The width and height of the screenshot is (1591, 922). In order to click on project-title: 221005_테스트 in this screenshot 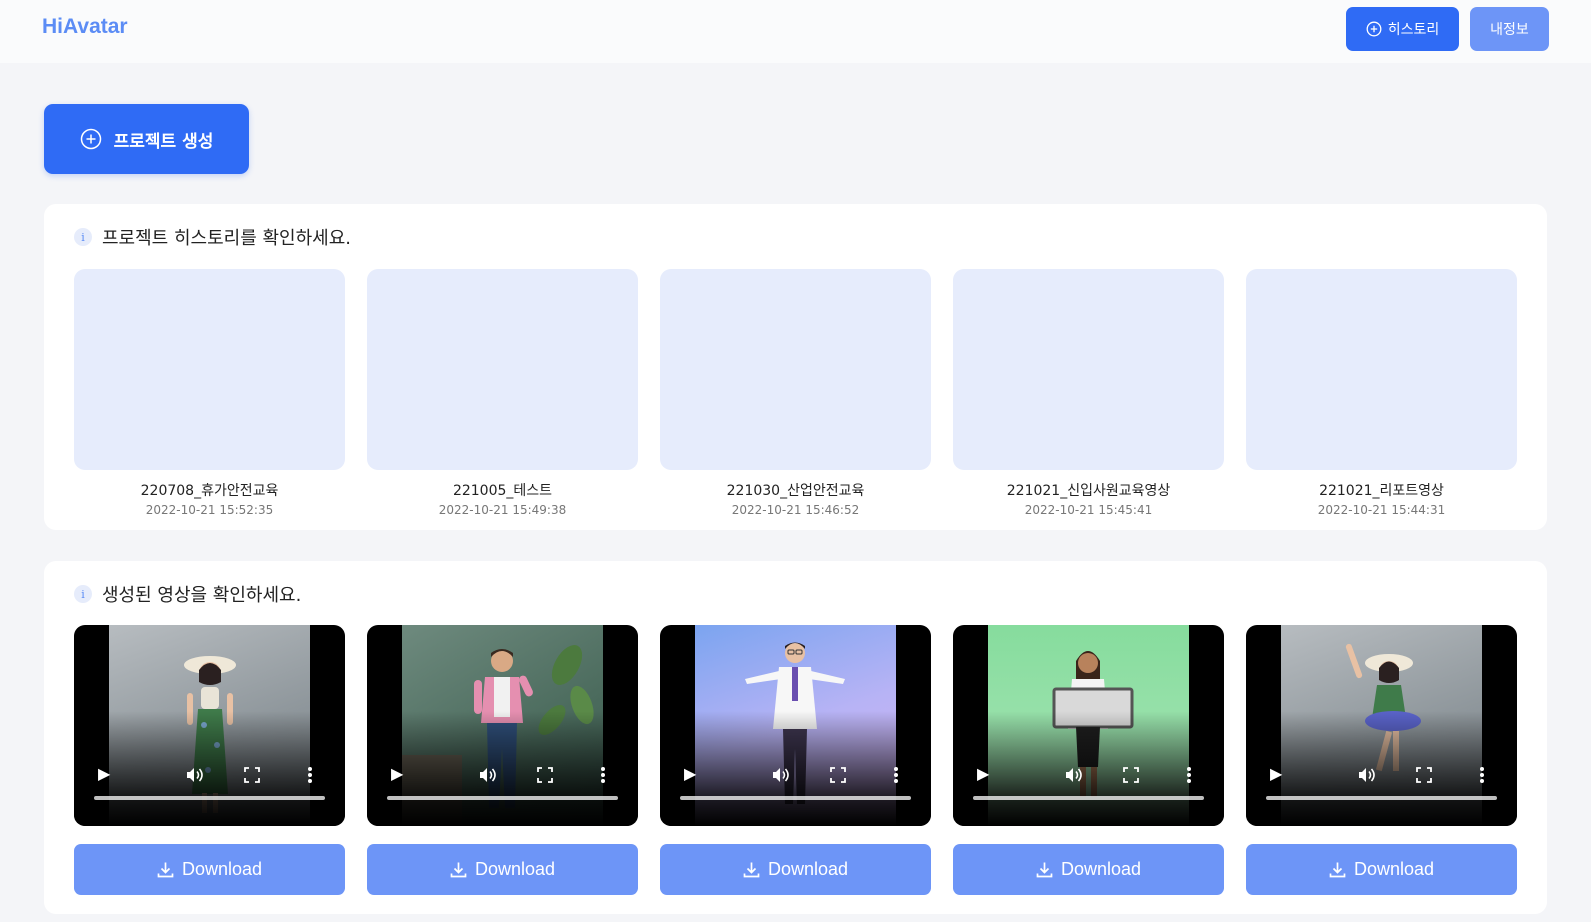, I will do `click(502, 491)`.